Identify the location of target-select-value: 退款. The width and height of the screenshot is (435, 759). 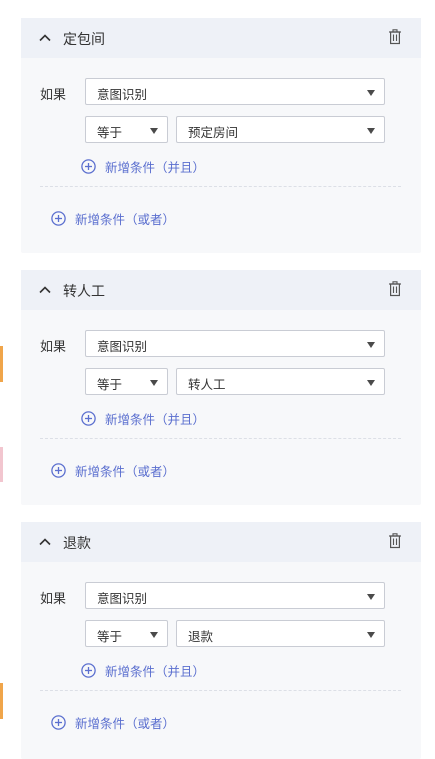
(201, 636).